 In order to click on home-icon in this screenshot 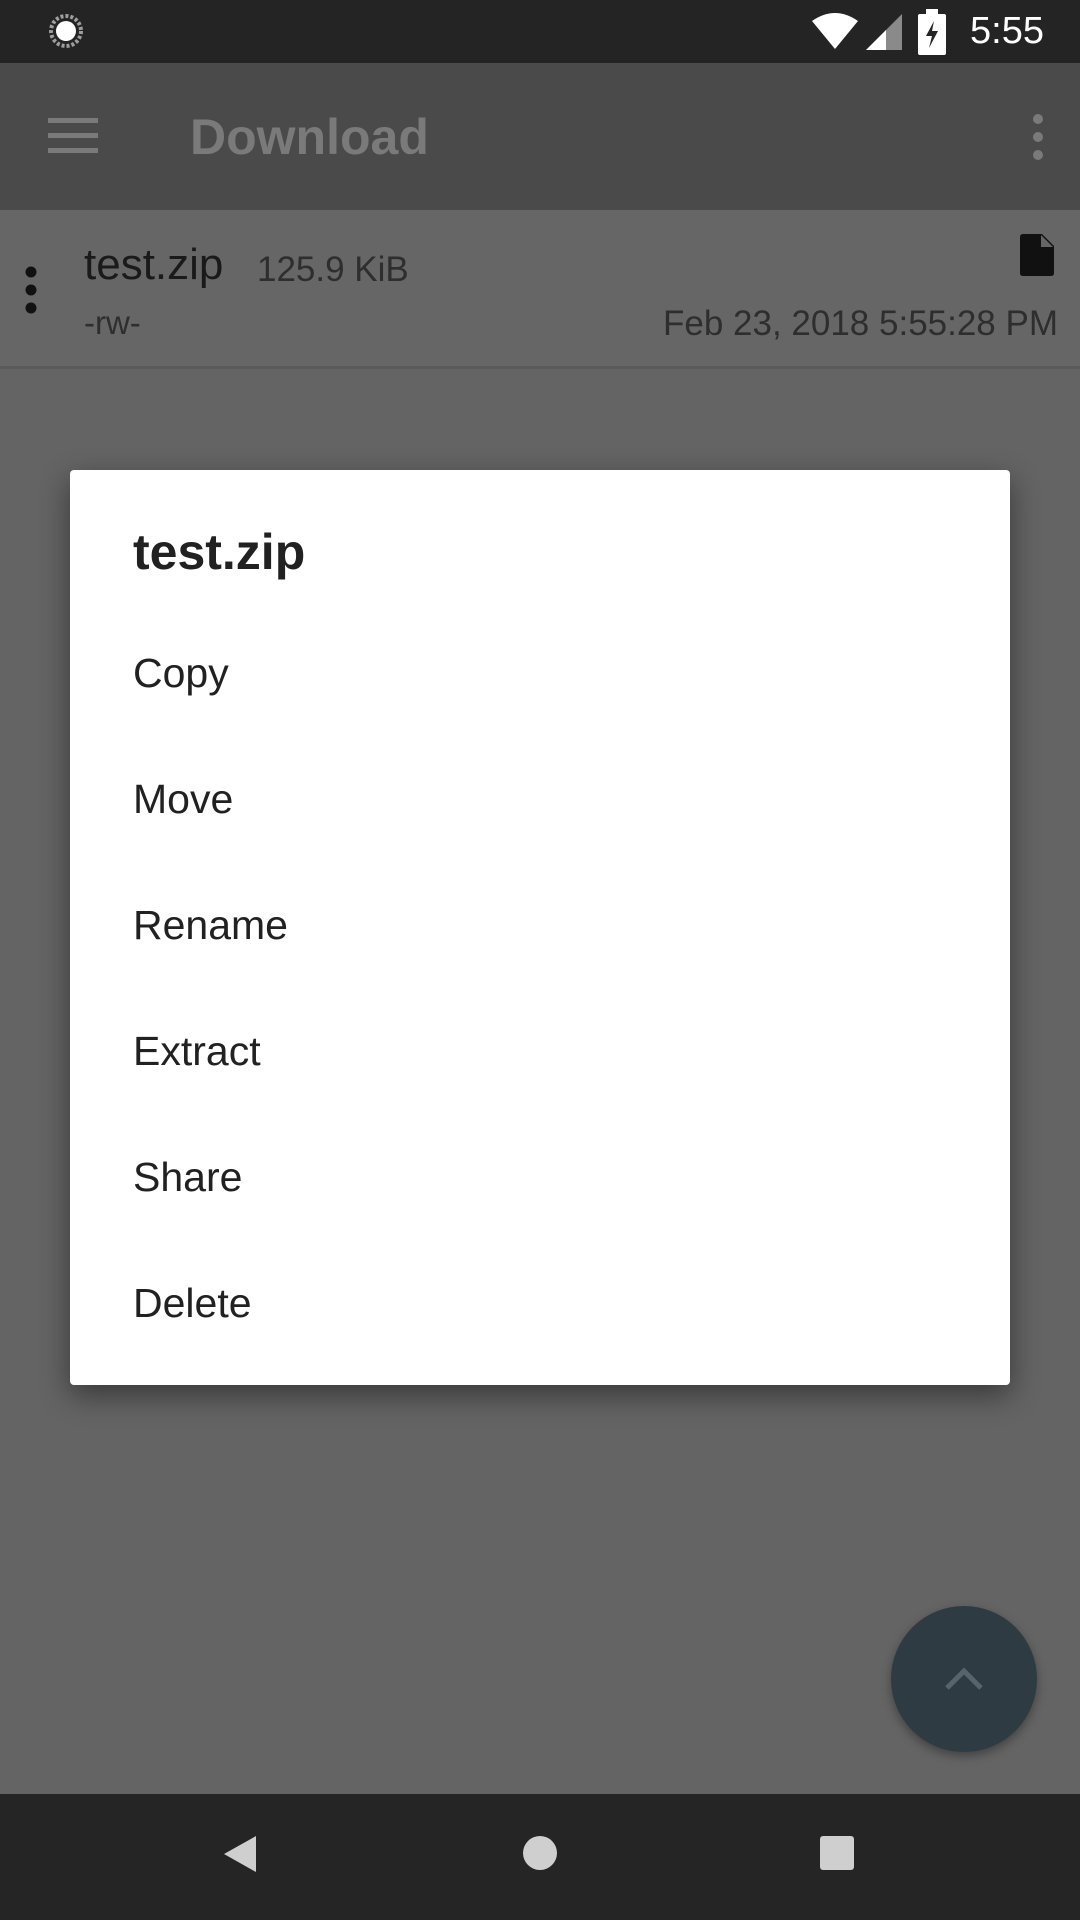, I will do `click(540, 1853)`.